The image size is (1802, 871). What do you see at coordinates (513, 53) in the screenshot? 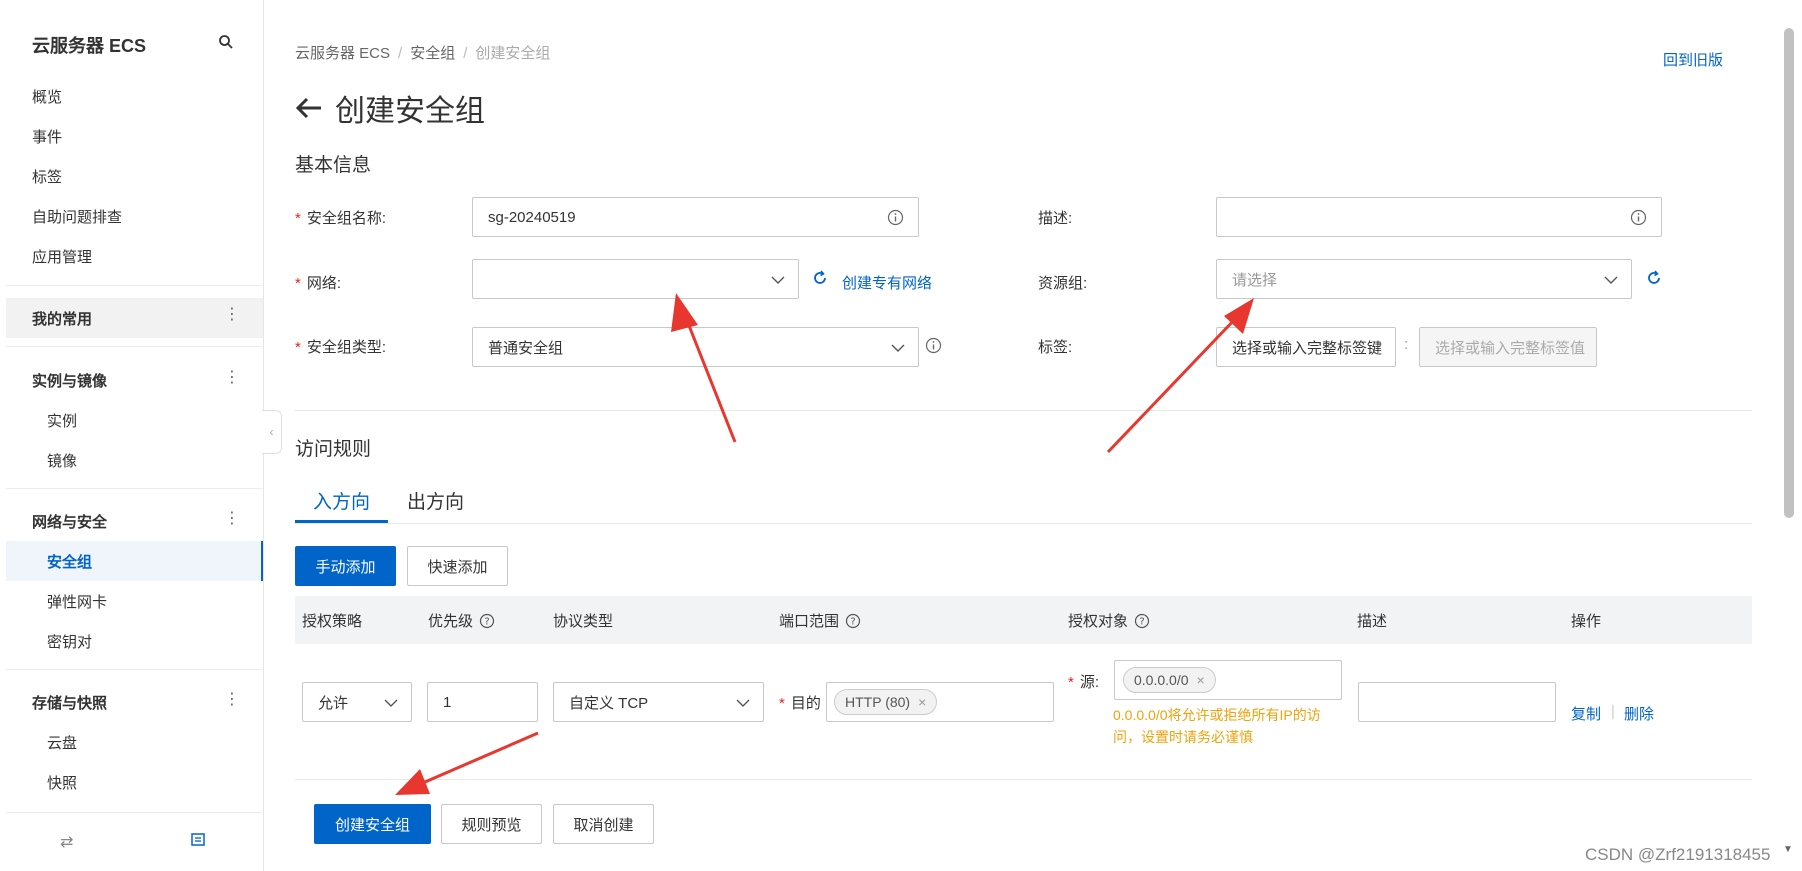
I see `breadcrumb-current: 创建安全组` at bounding box center [513, 53].